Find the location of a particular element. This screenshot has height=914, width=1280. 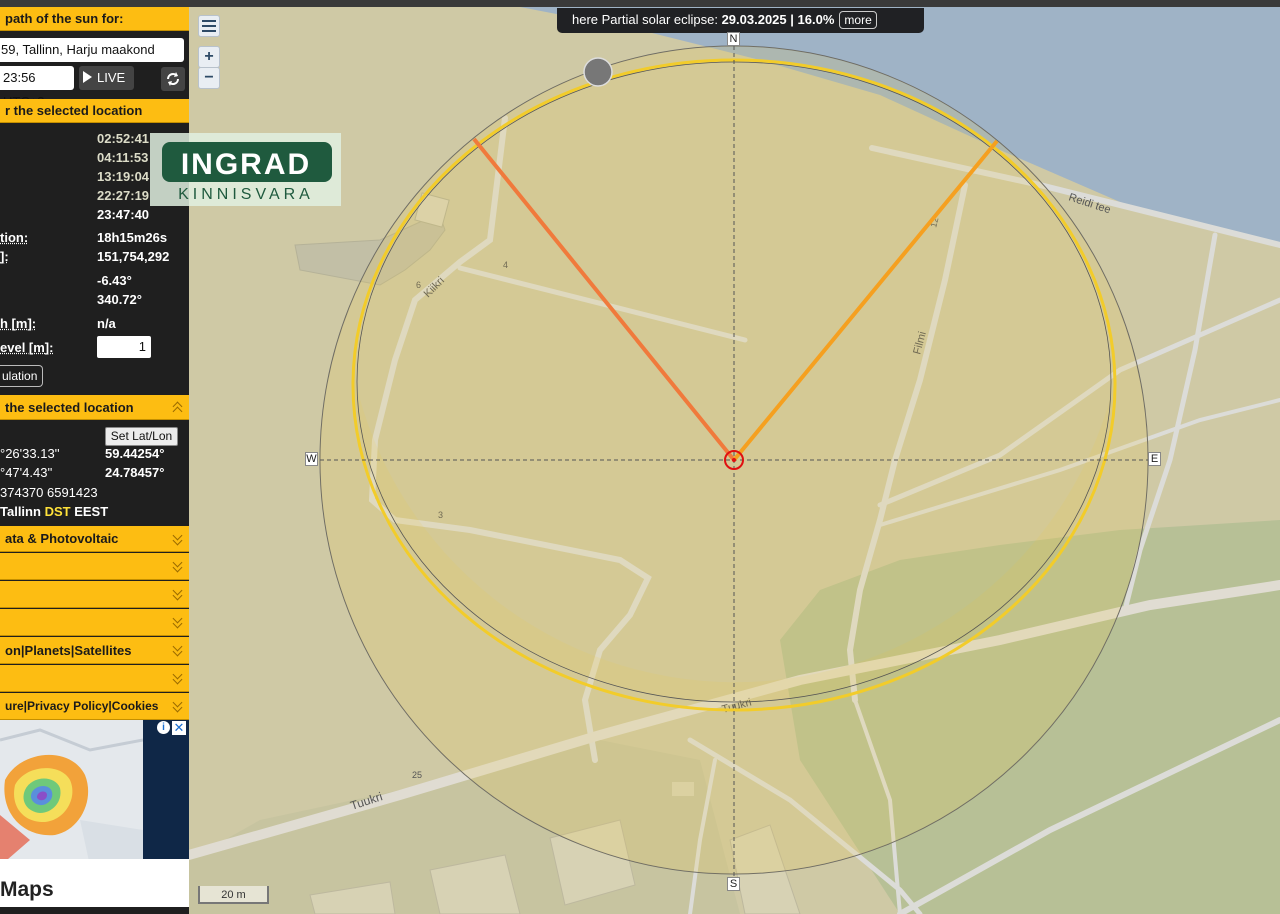

eclipse-date: 29.03.2025 is located at coordinates (754, 19).